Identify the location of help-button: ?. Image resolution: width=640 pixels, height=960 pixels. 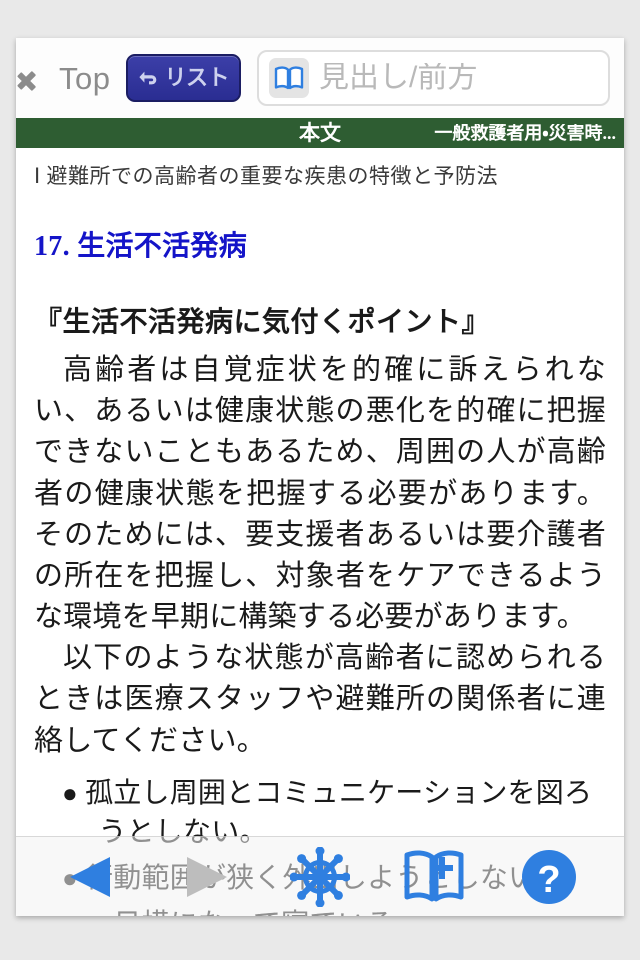
(549, 877).